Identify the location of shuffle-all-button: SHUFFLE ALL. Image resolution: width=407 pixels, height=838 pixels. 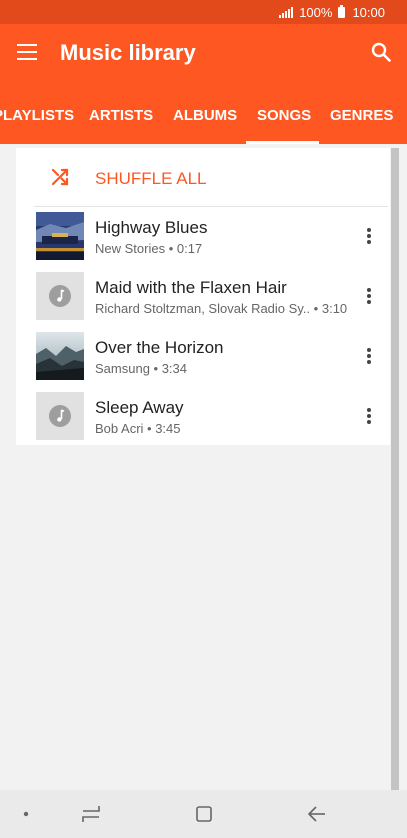
(203, 177).